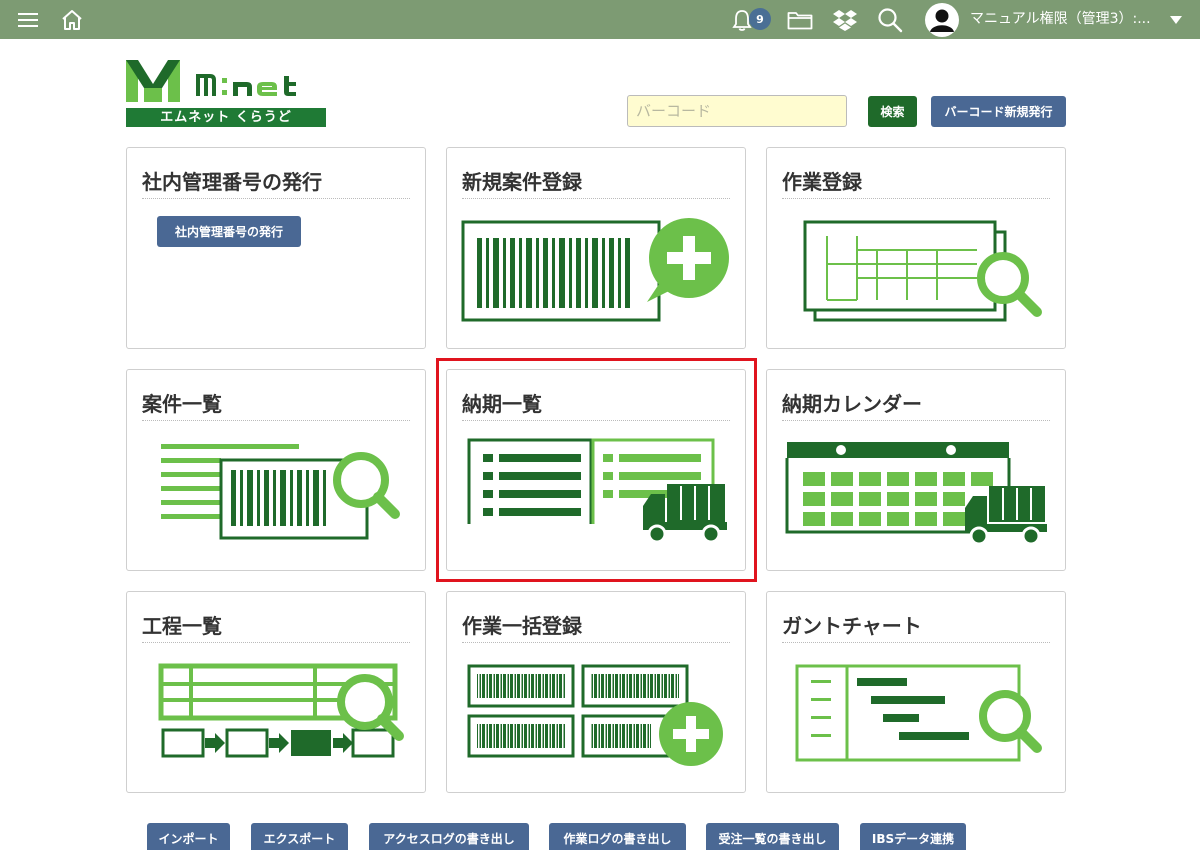  What do you see at coordinates (276, 248) in the screenshot?
I see `card-internal-number: 社内管理番号の発行 社内管理番号の発行` at bounding box center [276, 248].